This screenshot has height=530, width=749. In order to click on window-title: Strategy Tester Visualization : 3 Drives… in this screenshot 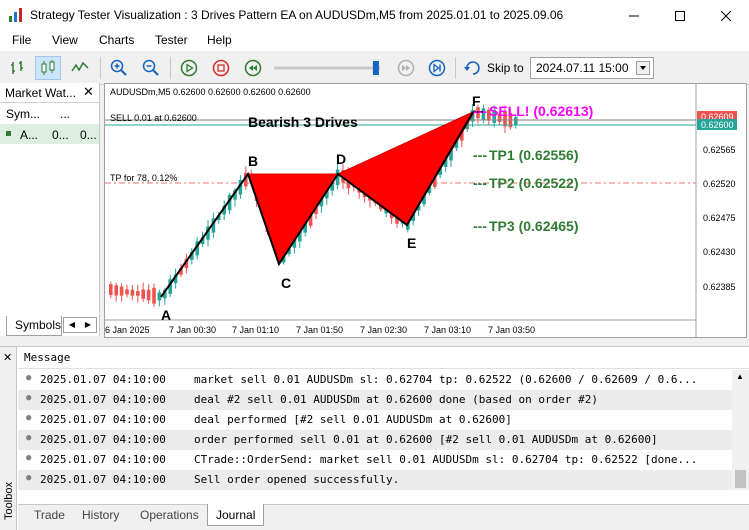, I will do `click(297, 15)`.